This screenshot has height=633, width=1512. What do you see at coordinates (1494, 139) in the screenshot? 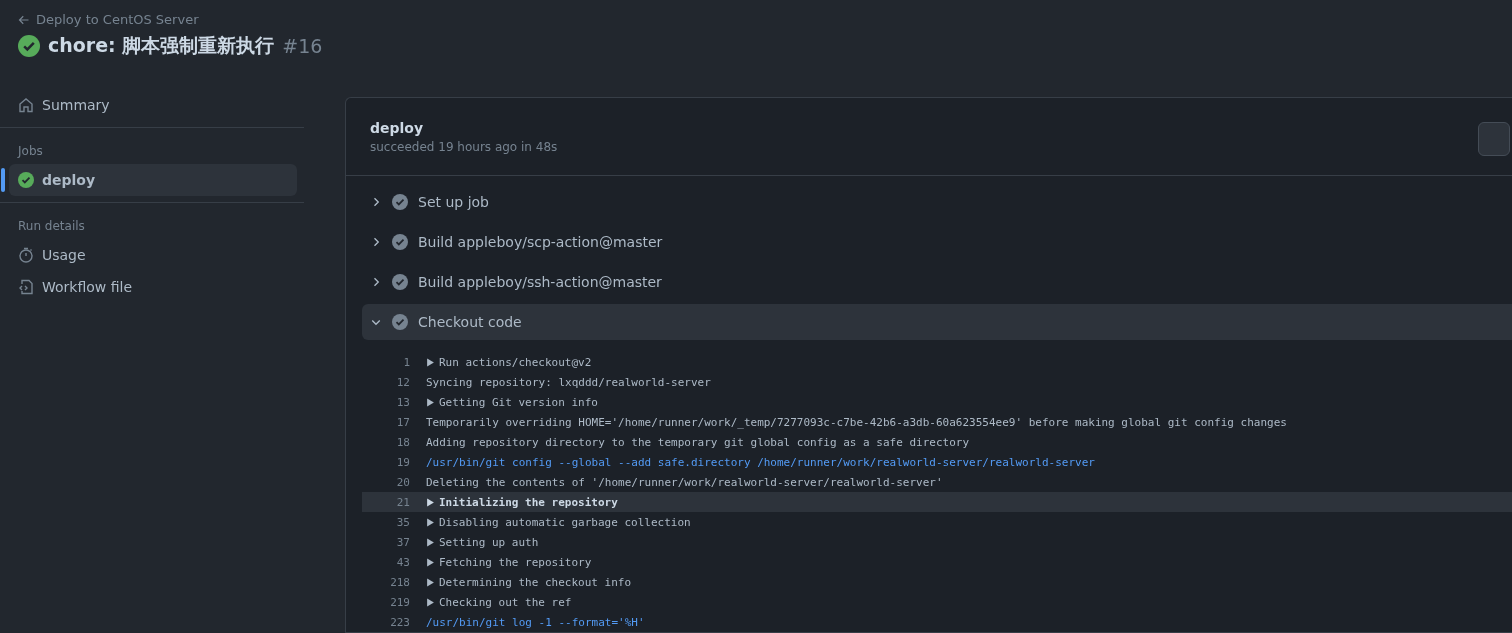
I see `menu-button` at bounding box center [1494, 139].